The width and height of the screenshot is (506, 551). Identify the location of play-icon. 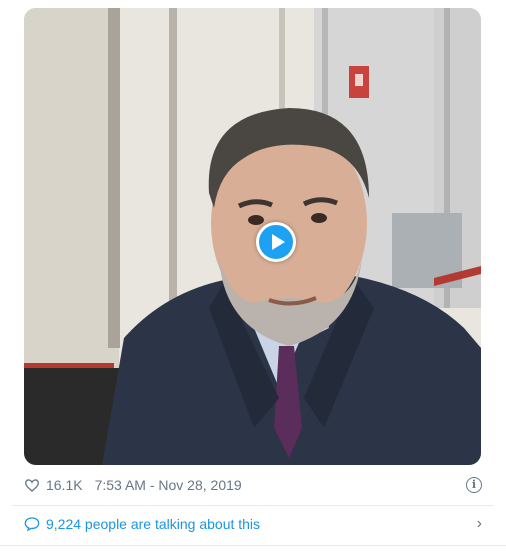
(278, 242).